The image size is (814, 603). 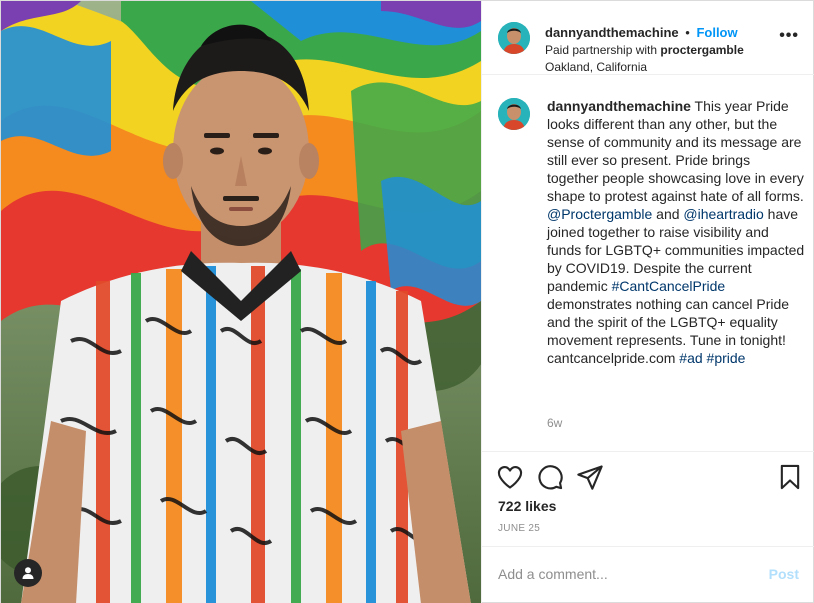 I want to click on caption-time: 6w, so click(x=554, y=423).